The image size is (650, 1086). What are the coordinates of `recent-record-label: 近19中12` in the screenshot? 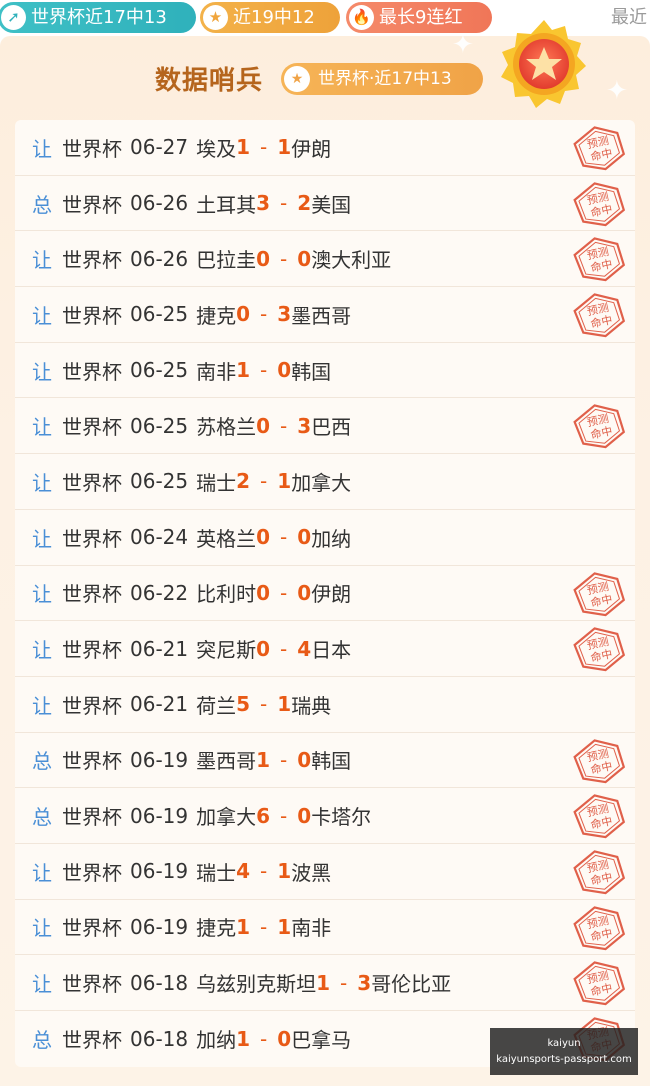 It's located at (274, 17).